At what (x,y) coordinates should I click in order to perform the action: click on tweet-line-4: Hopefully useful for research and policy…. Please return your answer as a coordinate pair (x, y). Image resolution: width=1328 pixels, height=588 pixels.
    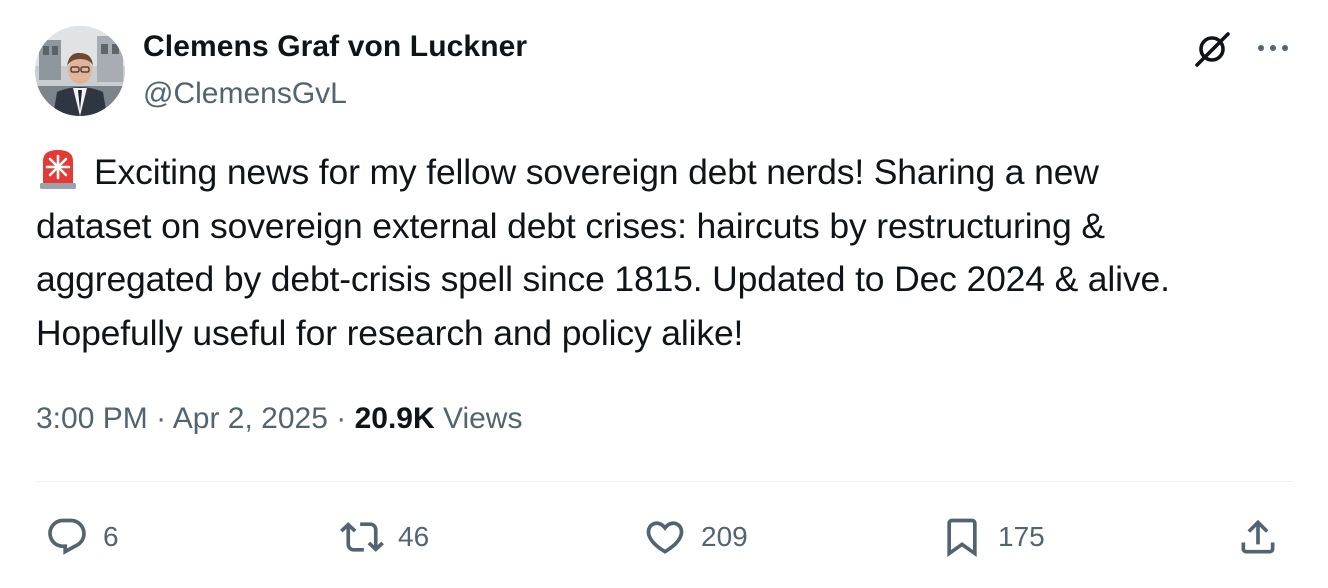
    Looking at the image, I should click on (390, 332).